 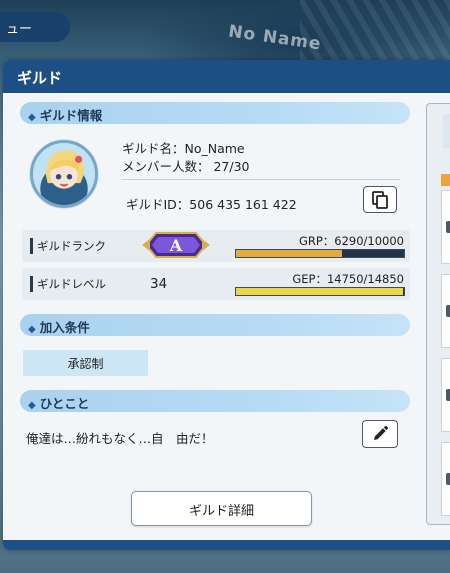 What do you see at coordinates (64, 403) in the screenshot?
I see `section-comment-label: ひとこと` at bounding box center [64, 403].